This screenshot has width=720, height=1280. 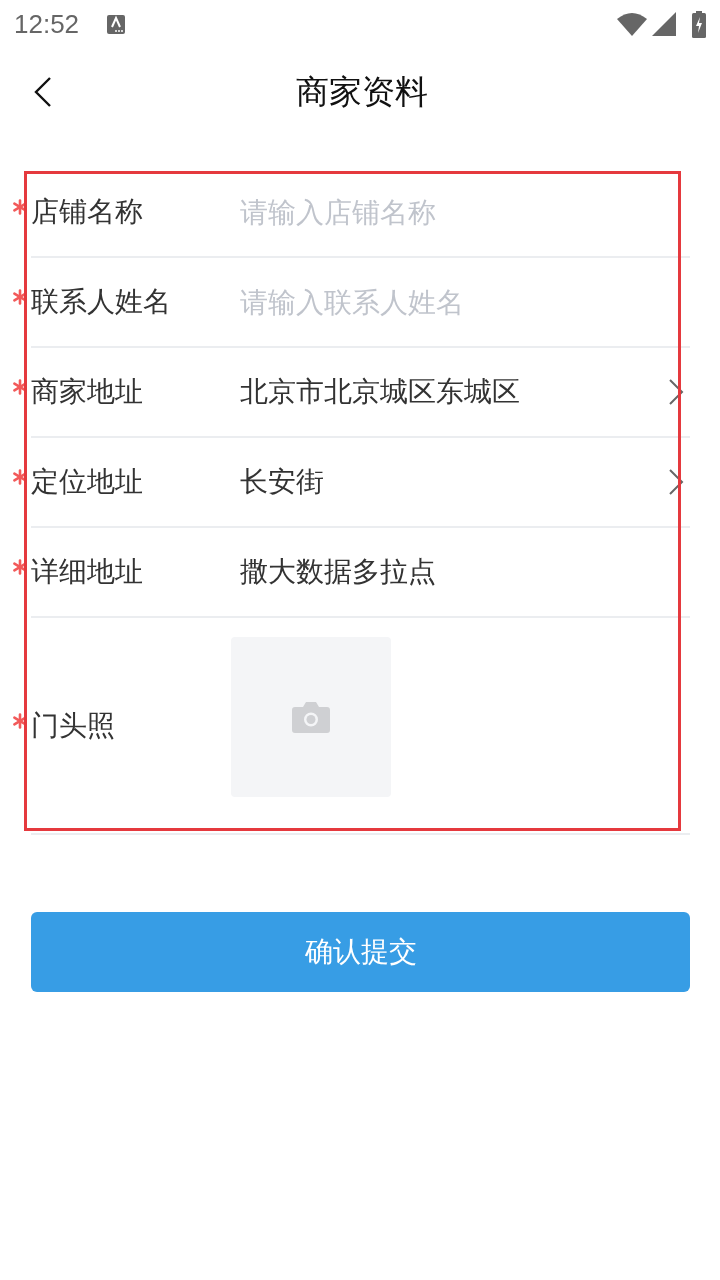 I want to click on picker-field: 长安街, so click(x=465, y=482).